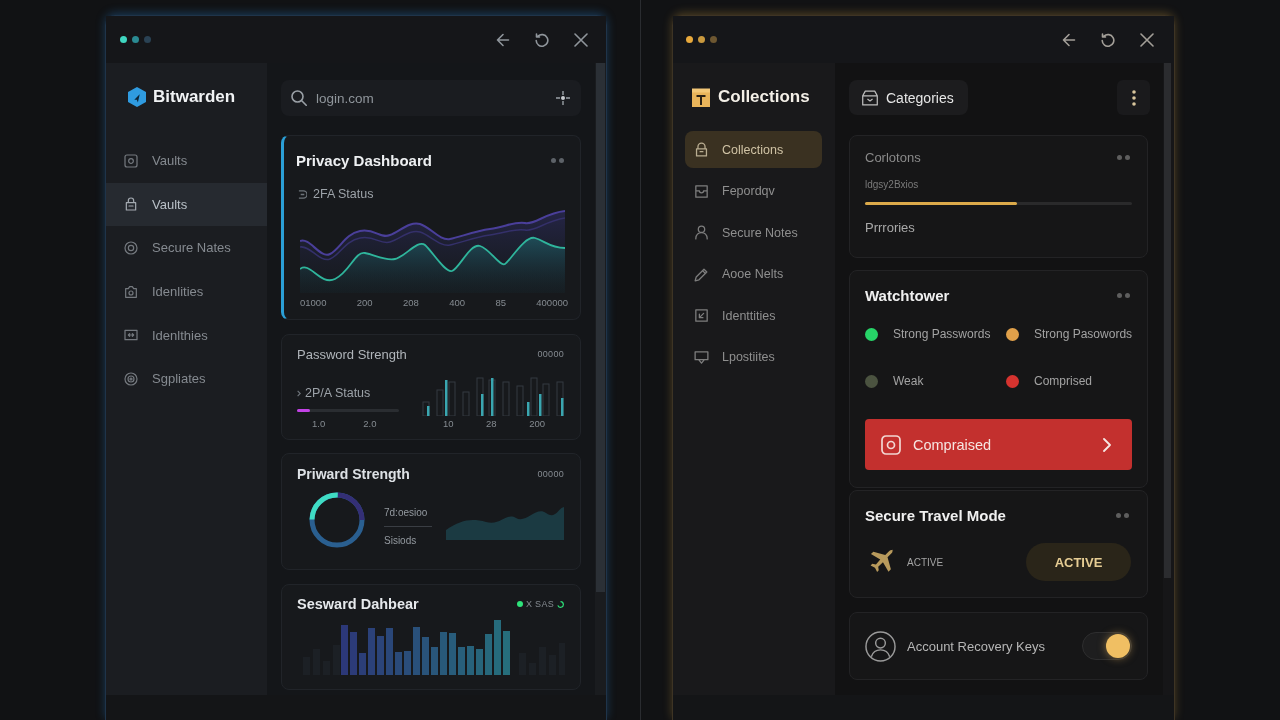 The height and width of the screenshot is (720, 1280). I want to click on search-field: login.com, so click(431, 98).